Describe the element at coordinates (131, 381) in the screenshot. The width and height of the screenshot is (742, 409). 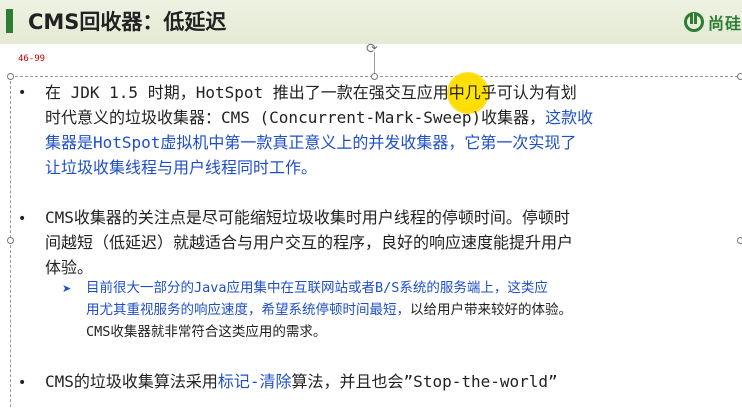
I see `text-segment: CMS的垃圾收集算法采用` at that location.